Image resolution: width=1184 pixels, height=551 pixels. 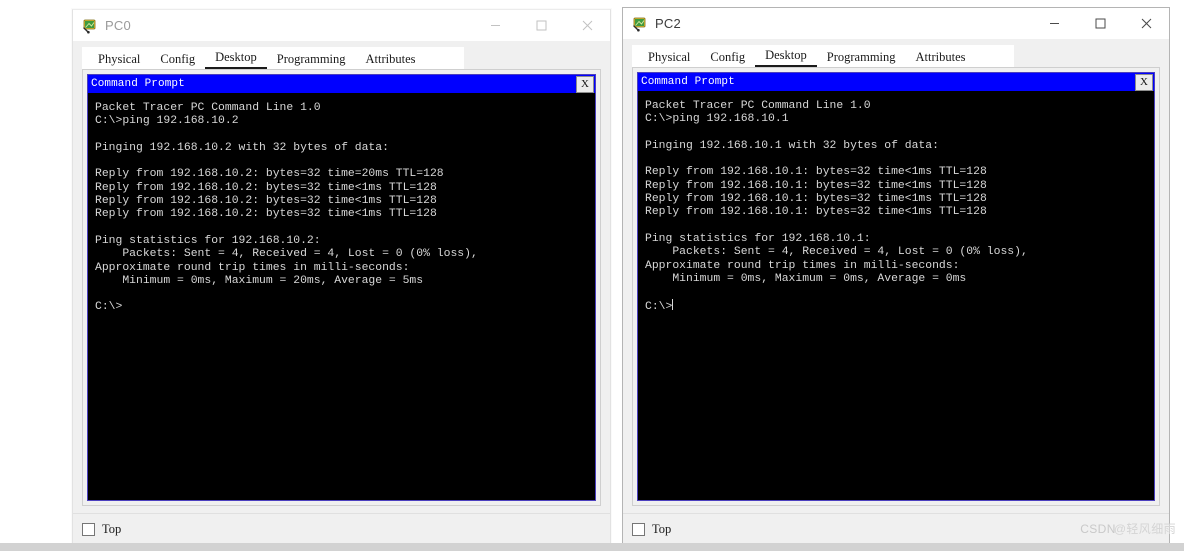 What do you see at coordinates (638, 529) in the screenshot?
I see `pc2-top-checkbox` at bounding box center [638, 529].